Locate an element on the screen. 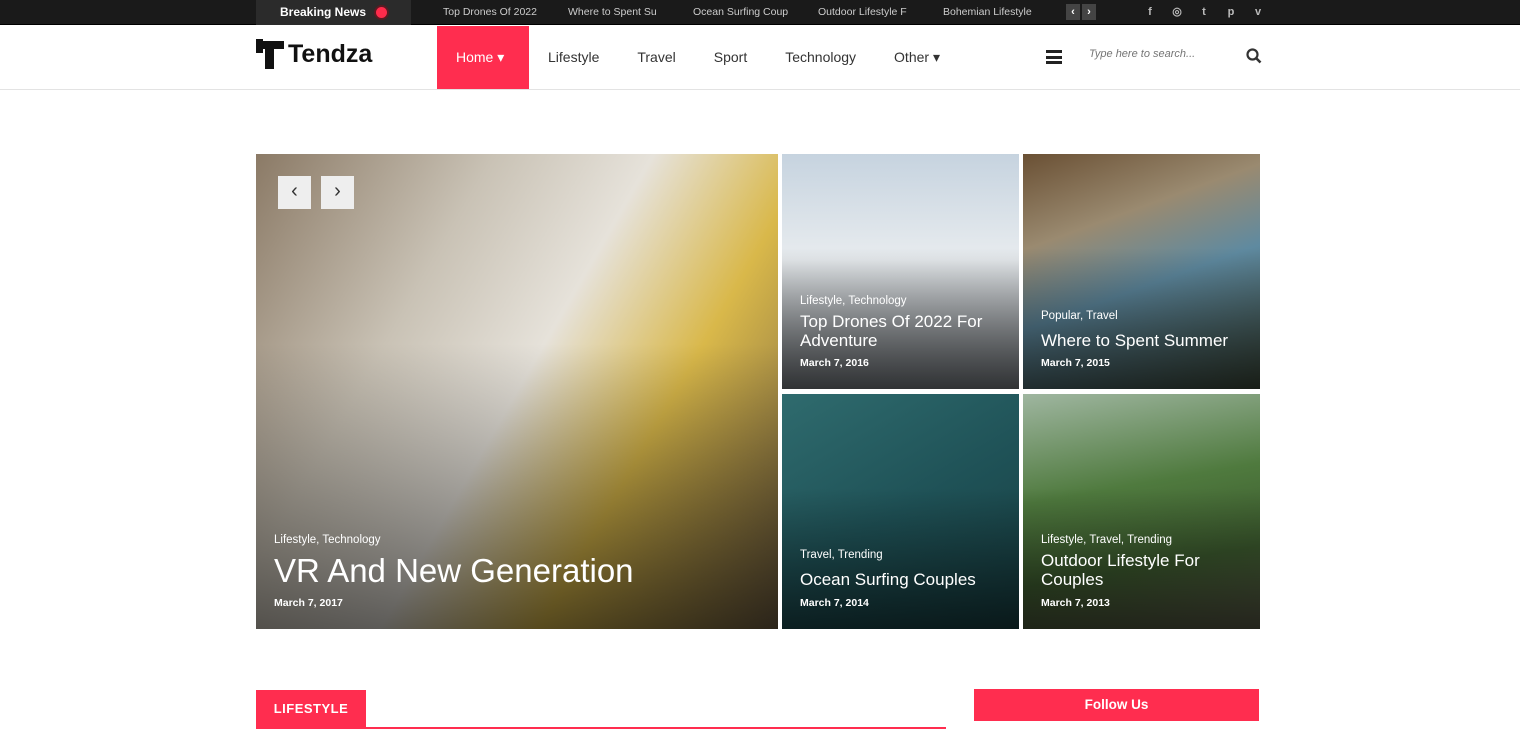 The image size is (1520, 734). menu-icon is located at coordinates (1054, 57).